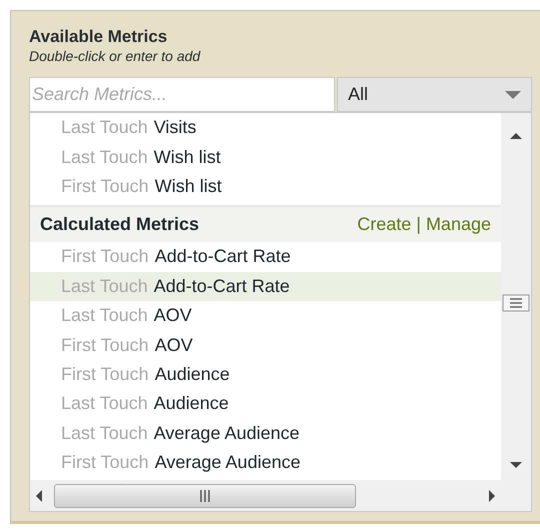  Describe the element at coordinates (265, 127) in the screenshot. I see `metric-item: Last Touch Visits` at that location.